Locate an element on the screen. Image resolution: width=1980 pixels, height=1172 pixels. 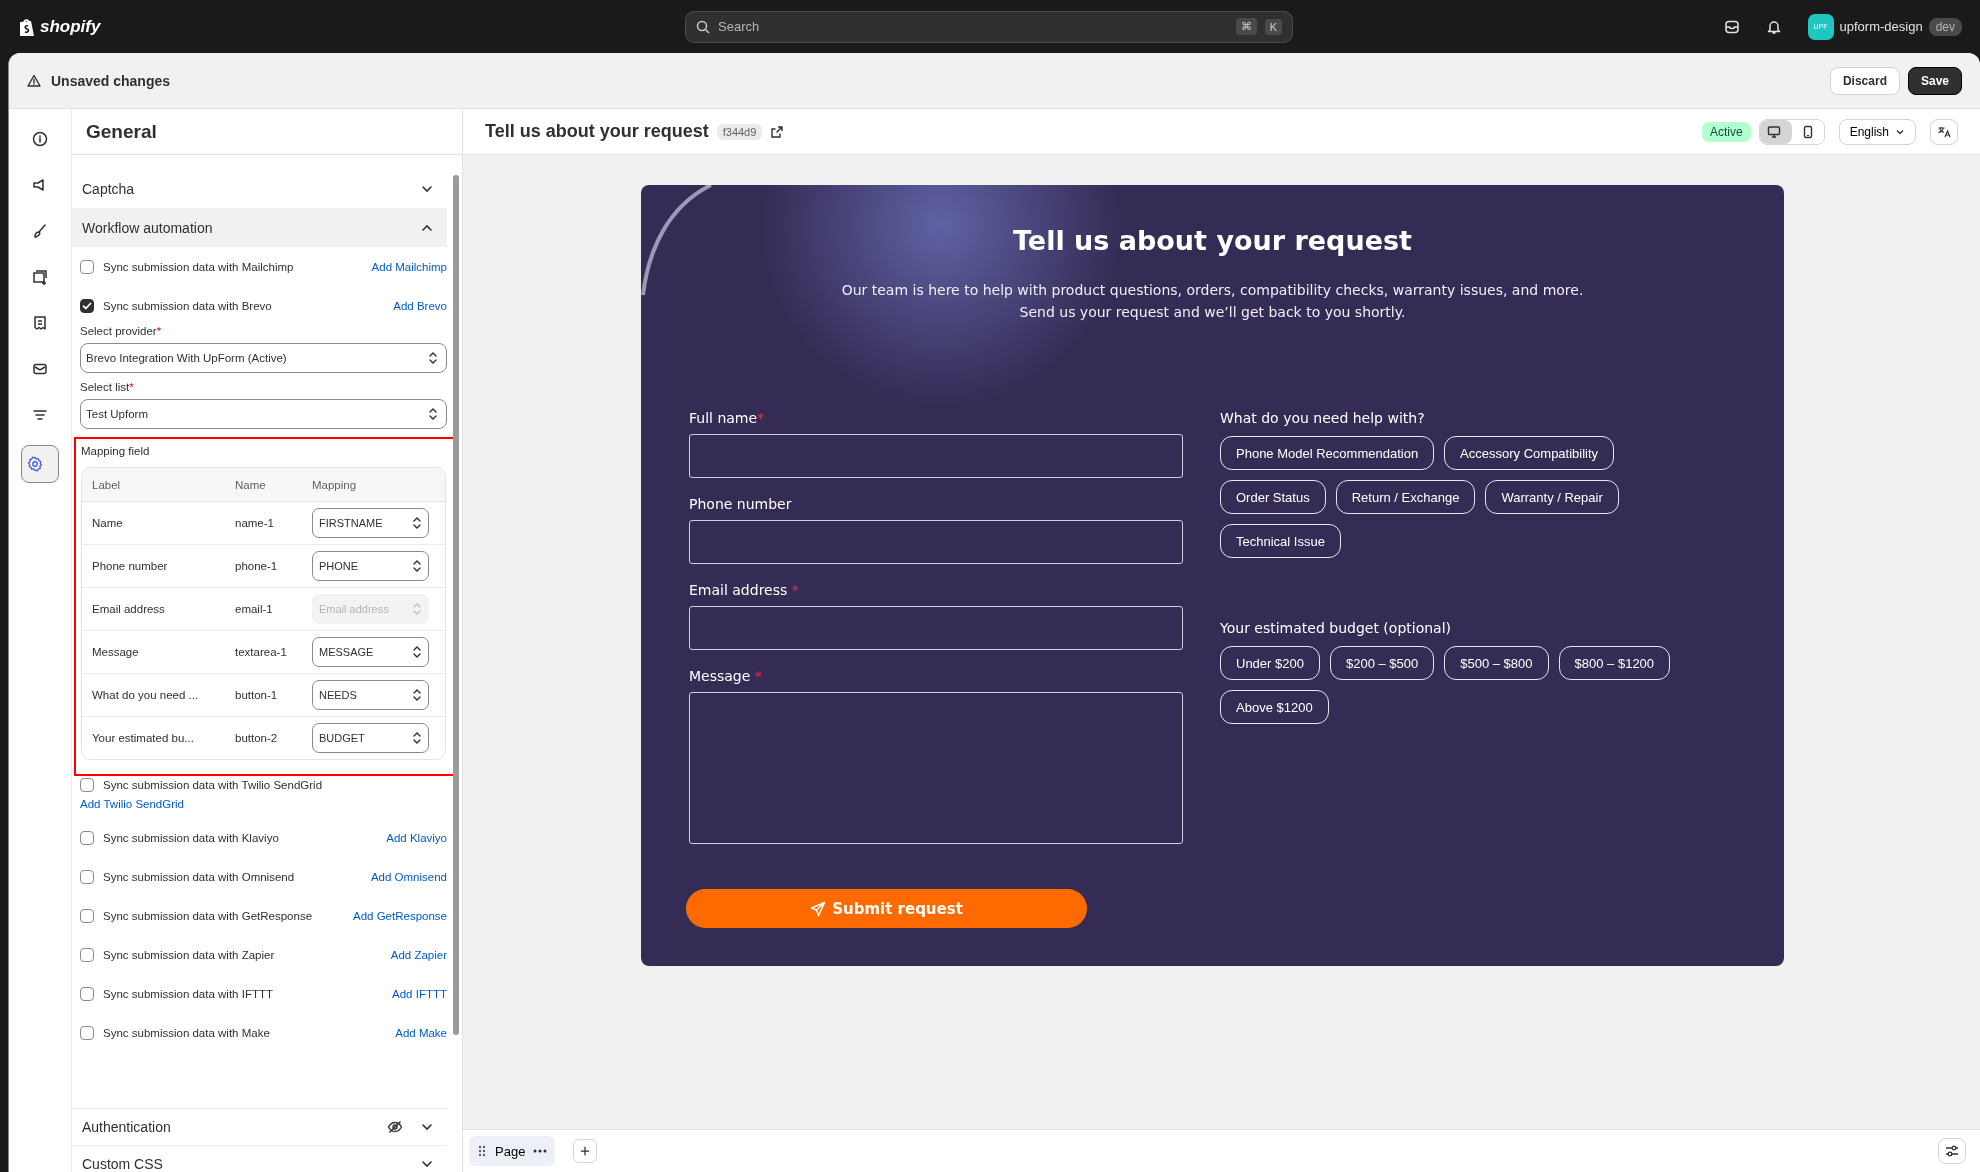
table-cell-text: name-1 is located at coordinates (255, 523).